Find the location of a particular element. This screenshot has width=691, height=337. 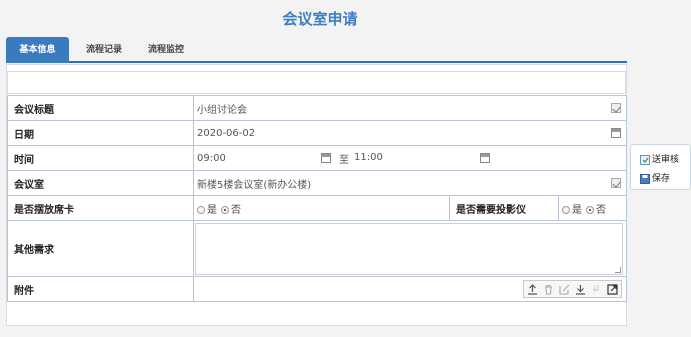

projector-no-radio is located at coordinates (589, 209).